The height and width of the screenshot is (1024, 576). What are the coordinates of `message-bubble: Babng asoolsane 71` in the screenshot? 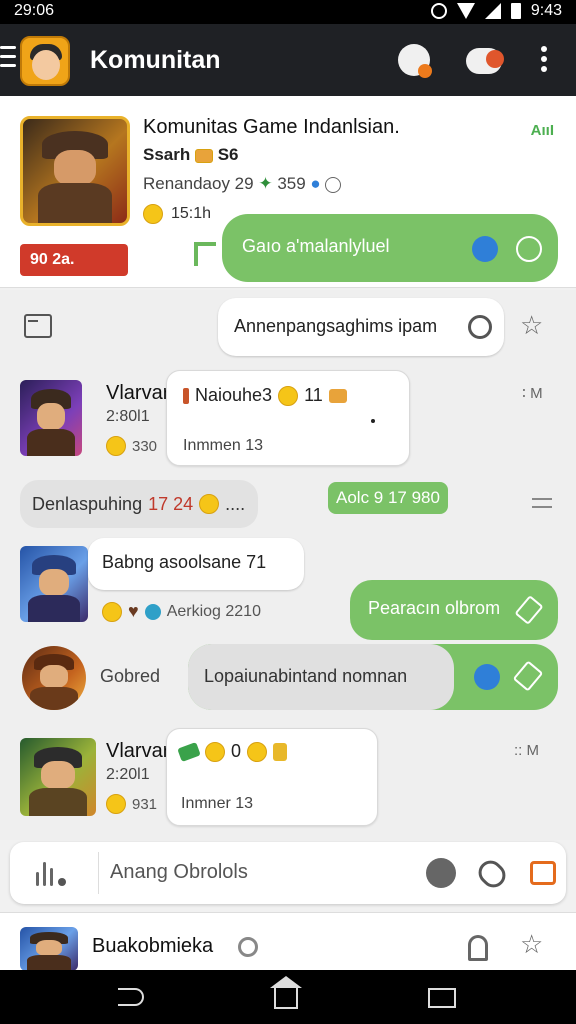 It's located at (196, 564).